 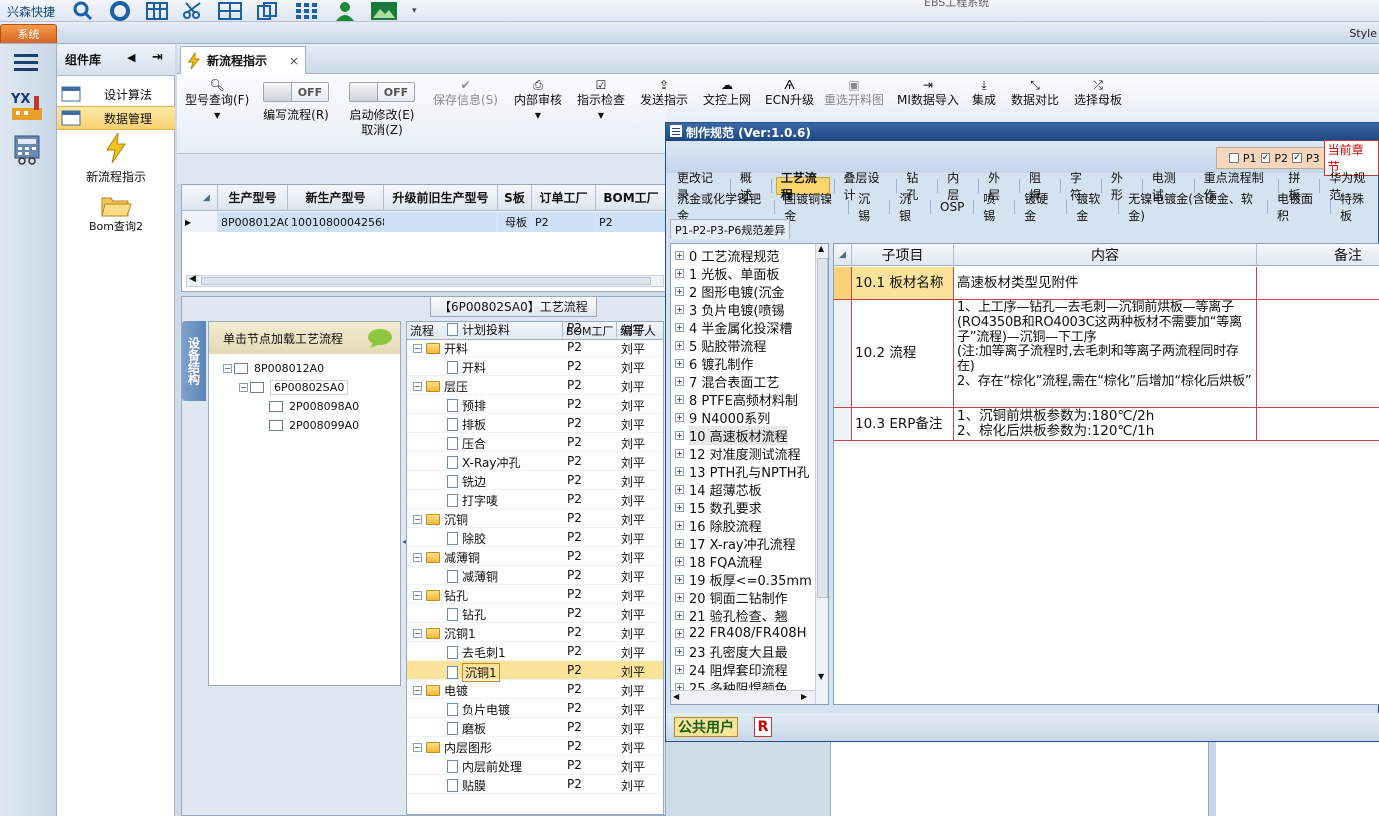 What do you see at coordinates (718, 525) in the screenshot?
I see `toc-item: +16 除胶流程` at bounding box center [718, 525].